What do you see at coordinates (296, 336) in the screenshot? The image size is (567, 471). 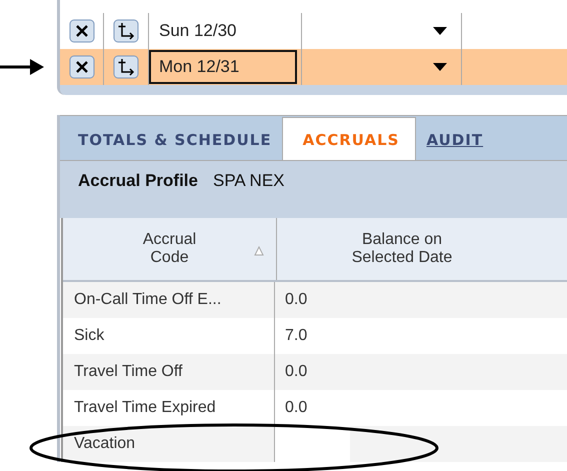 I see `table-cell-text: 7.0` at bounding box center [296, 336].